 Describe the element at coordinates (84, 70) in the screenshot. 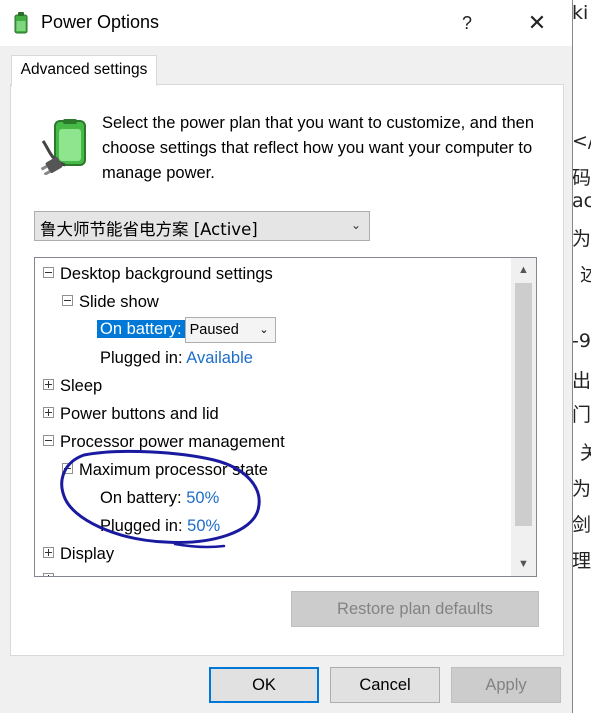

I see `tab-advanced-settings: Advanced settings` at that location.